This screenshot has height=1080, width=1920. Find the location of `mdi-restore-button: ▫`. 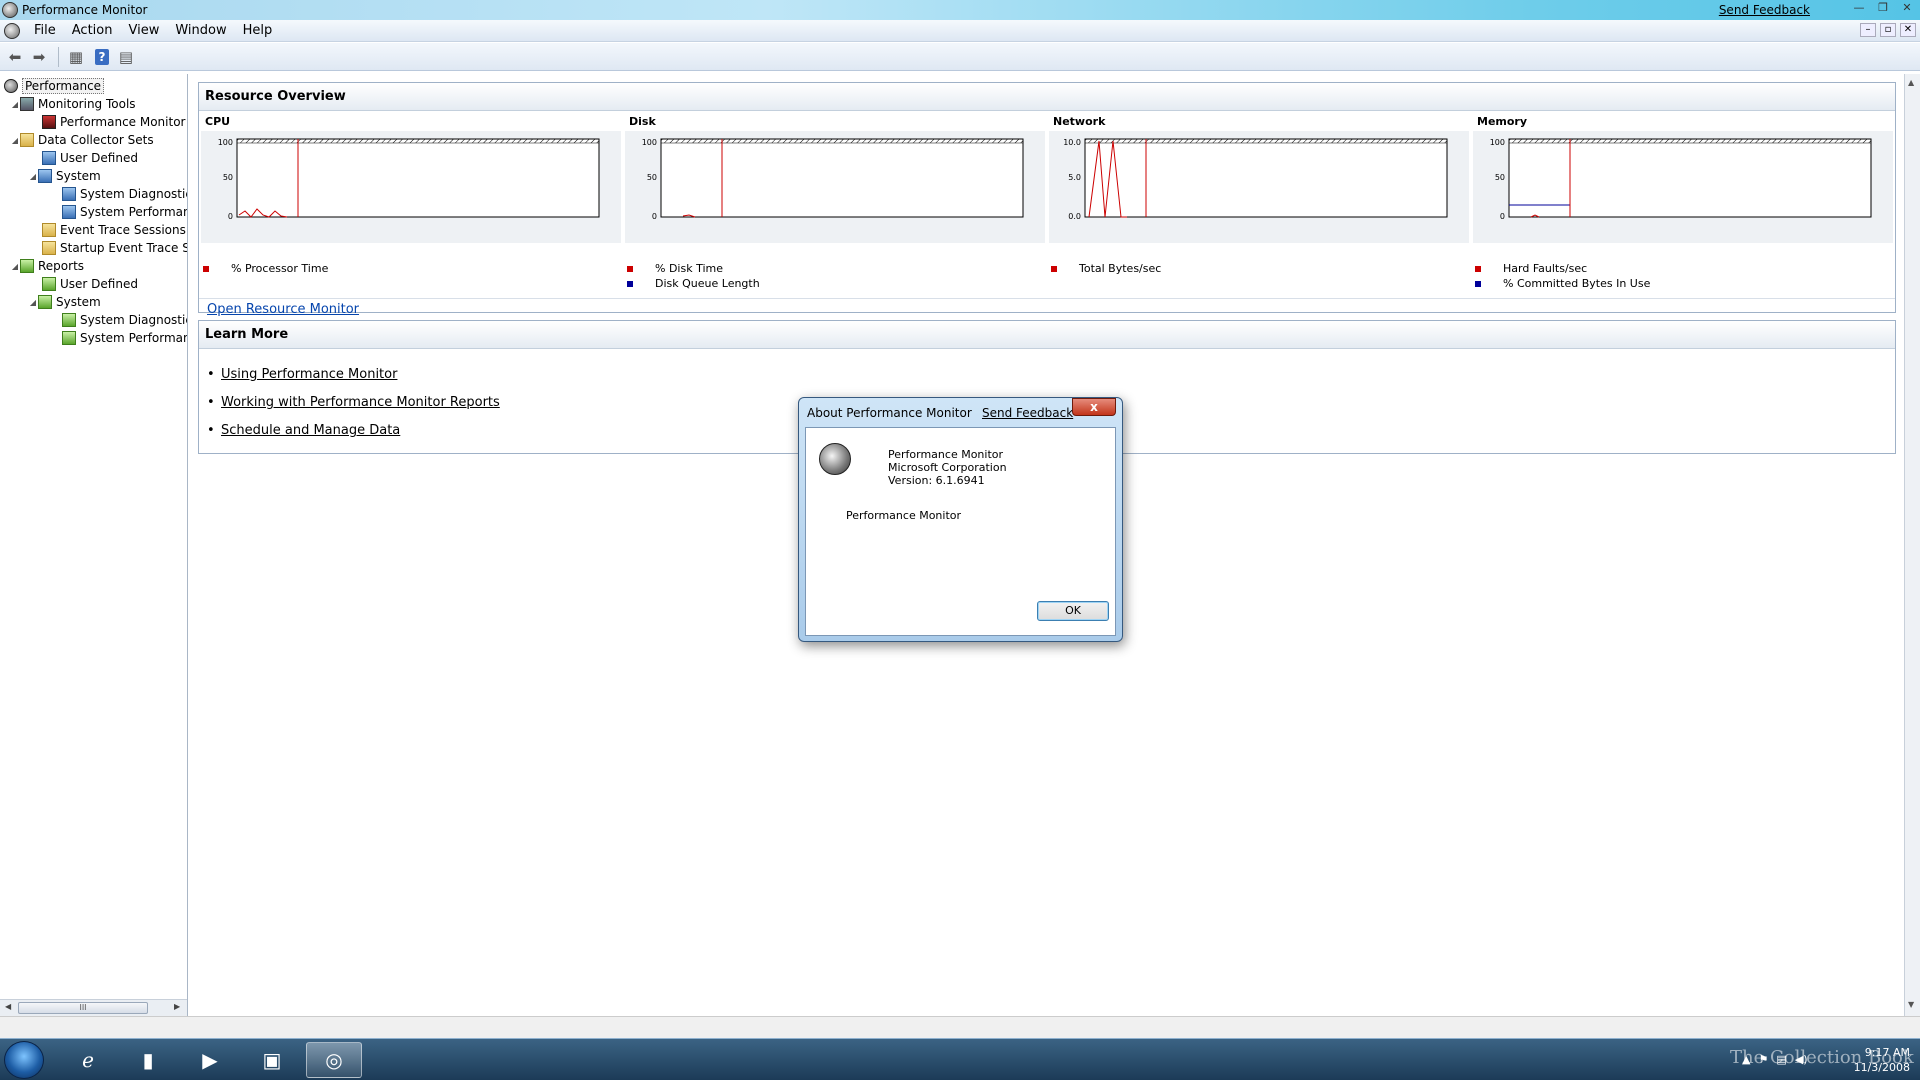

mdi-restore-button: ▫ is located at coordinates (1888, 30).